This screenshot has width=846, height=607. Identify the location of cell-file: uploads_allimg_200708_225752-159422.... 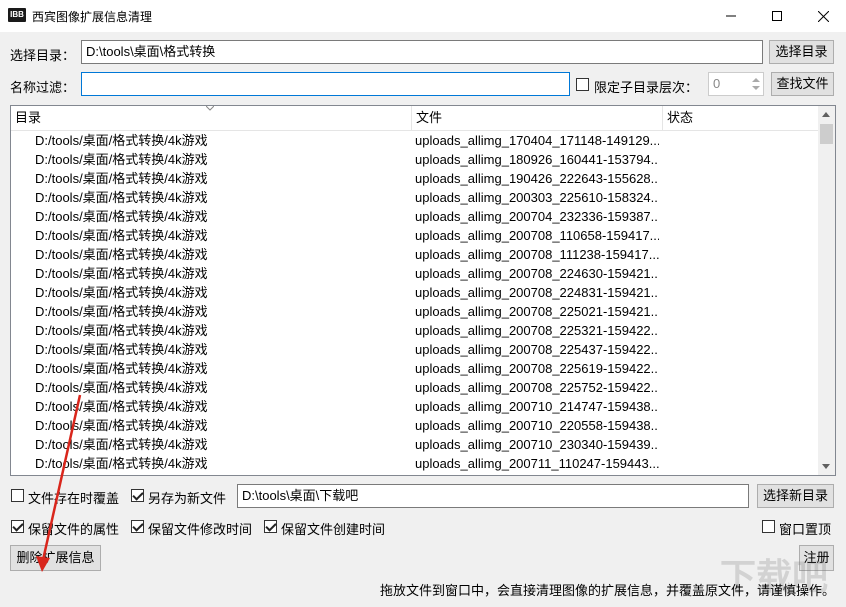
(537, 387).